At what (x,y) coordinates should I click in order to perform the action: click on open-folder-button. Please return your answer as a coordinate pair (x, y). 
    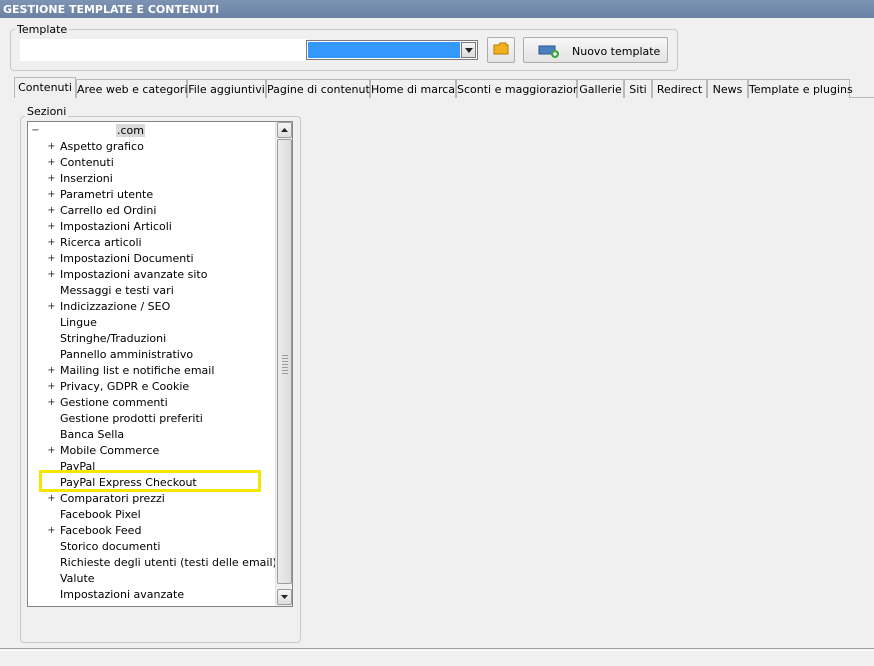
    Looking at the image, I should click on (501, 50).